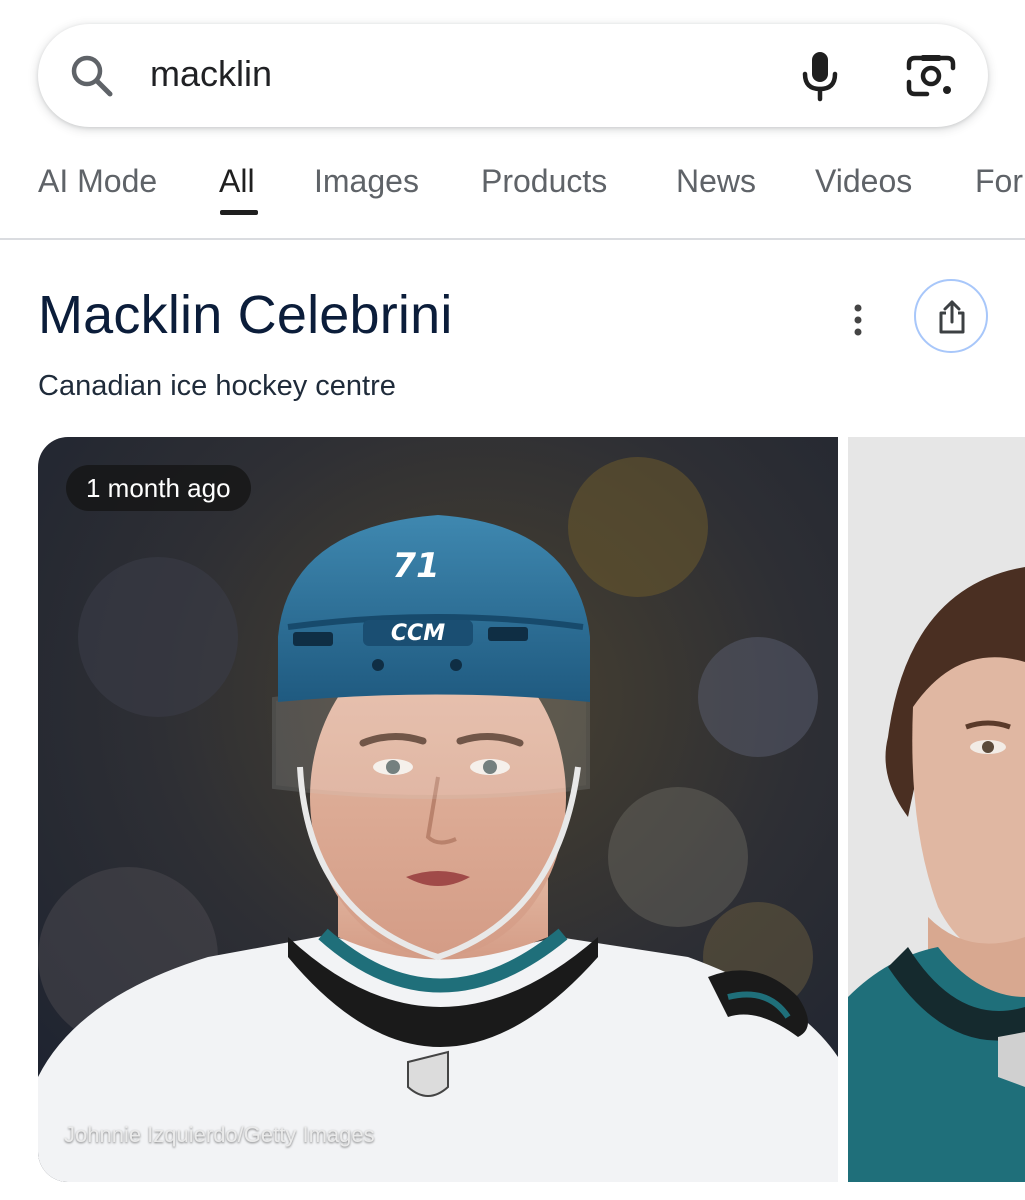 The image size is (1025, 1200). Describe the element at coordinates (863, 181) in the screenshot. I see `tab-videos: Videos` at that location.